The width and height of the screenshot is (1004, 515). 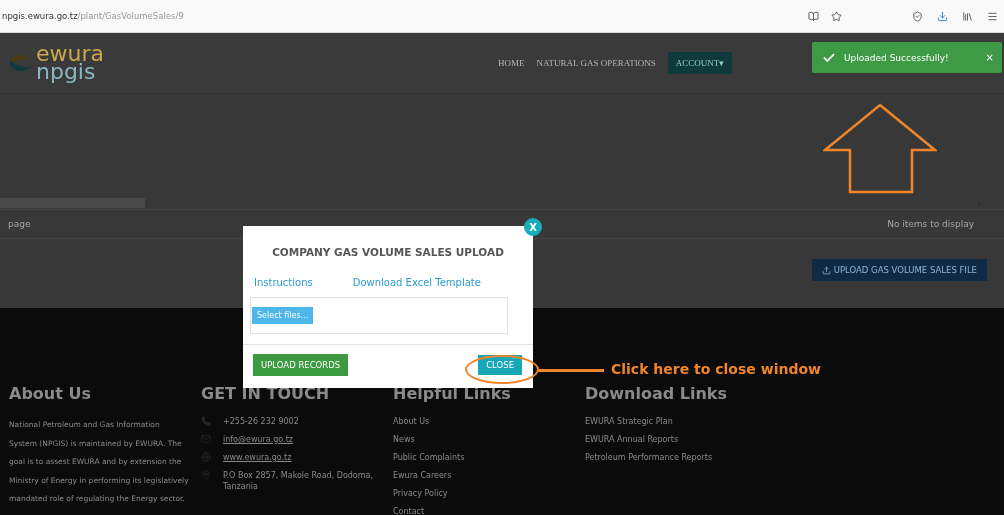 What do you see at coordinates (942, 16) in the screenshot?
I see `download-icon` at bounding box center [942, 16].